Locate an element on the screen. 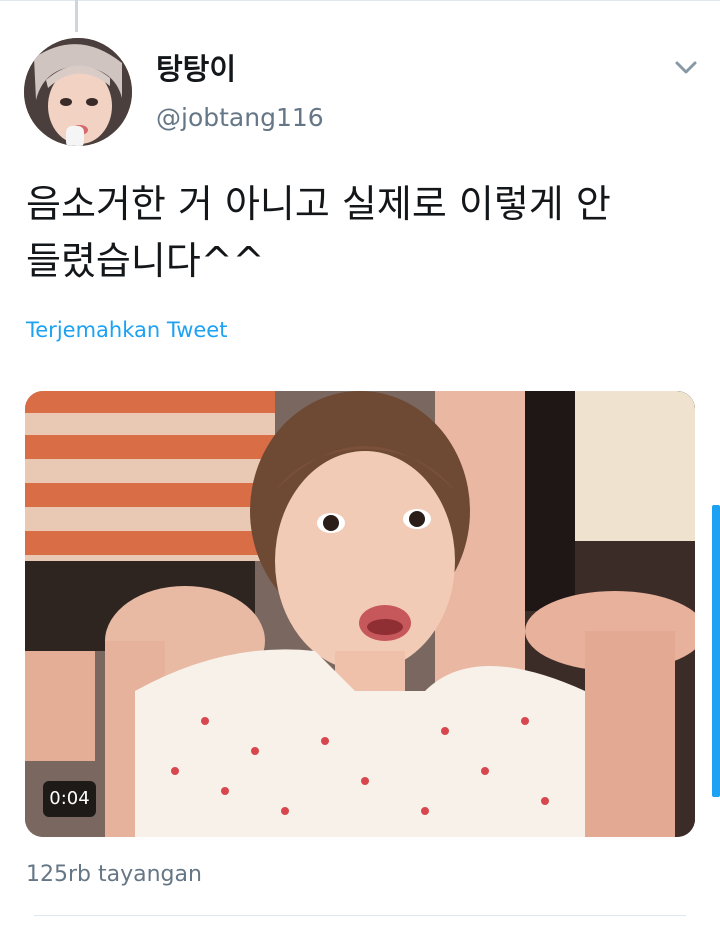 This screenshot has height=934, width=720. author-display-name: 탕탕이 is located at coordinates (196, 67).